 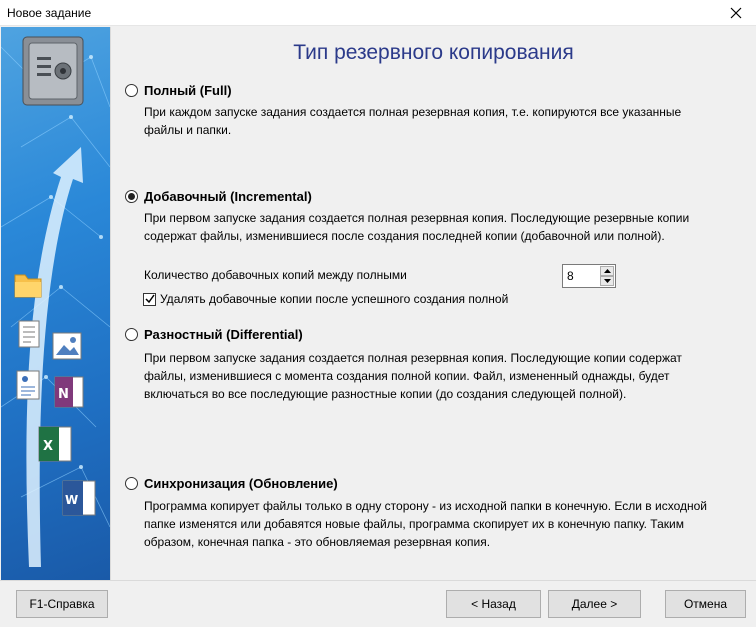 What do you see at coordinates (188, 90) in the screenshot?
I see `radio-full-label: Полный (Full)` at bounding box center [188, 90].